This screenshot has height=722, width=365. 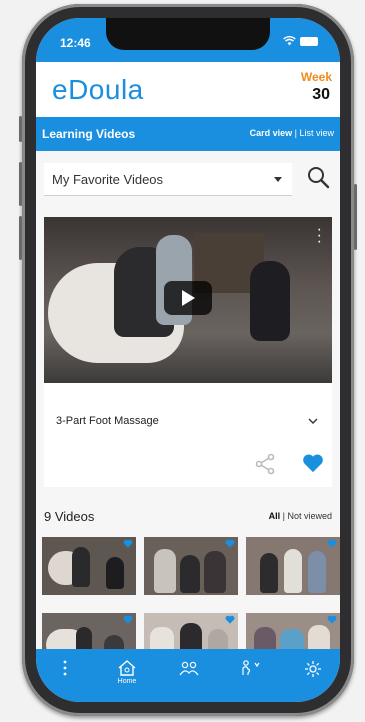 I want to click on week-number: 30, so click(x=321, y=94).